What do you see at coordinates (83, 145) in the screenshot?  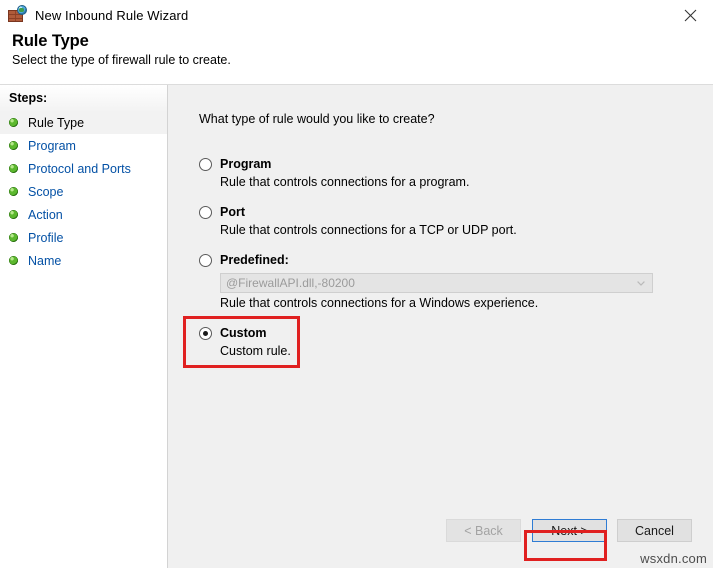 I see `sidebar-item-program: Program` at bounding box center [83, 145].